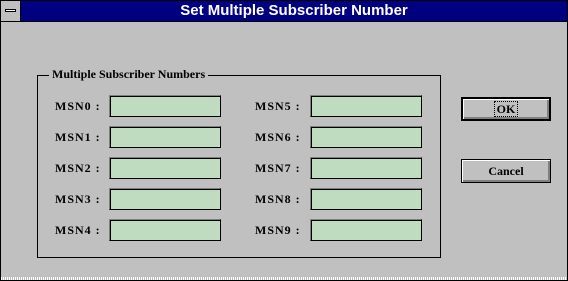  What do you see at coordinates (366, 199) in the screenshot?
I see `msn8-input` at bounding box center [366, 199].